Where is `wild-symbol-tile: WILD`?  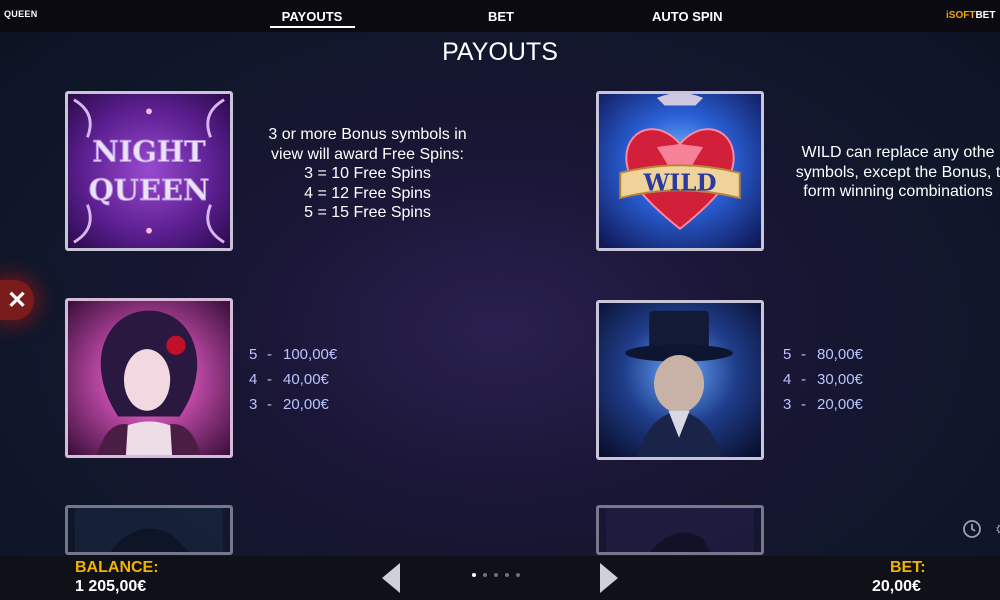
wild-symbol-tile: WILD is located at coordinates (680, 171).